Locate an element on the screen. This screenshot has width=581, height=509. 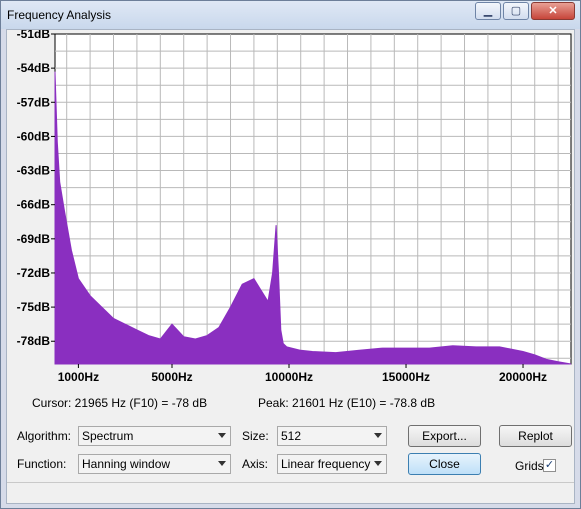
axis-select: Linear frequency is located at coordinates (332, 464).